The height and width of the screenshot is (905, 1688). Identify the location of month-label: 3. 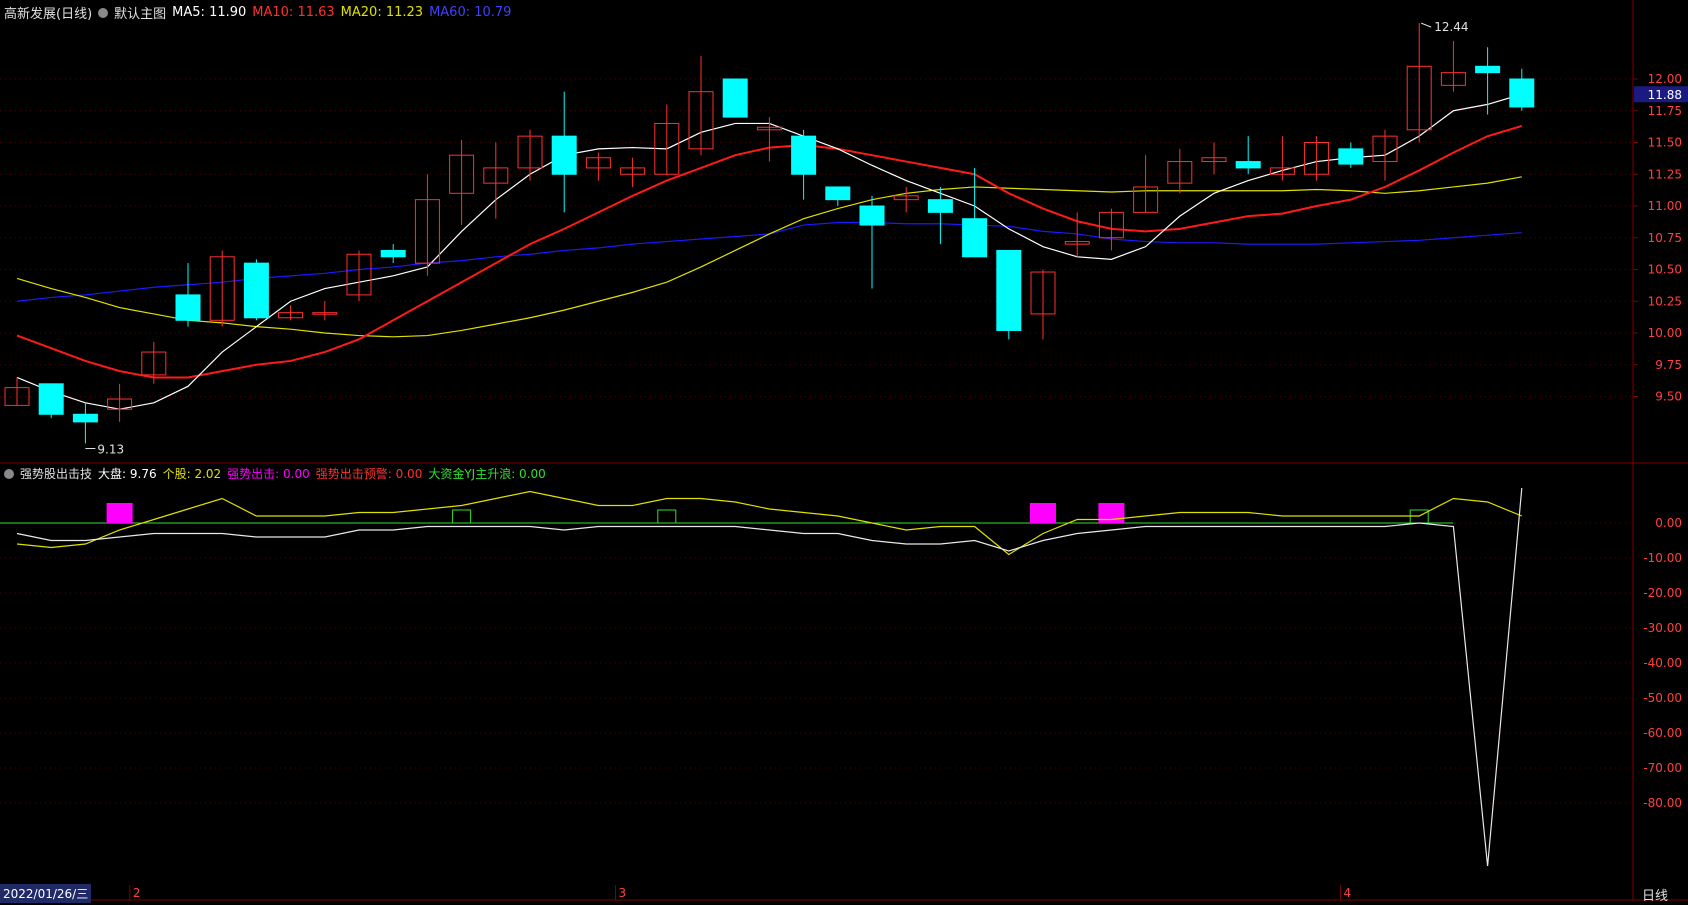
(623, 893).